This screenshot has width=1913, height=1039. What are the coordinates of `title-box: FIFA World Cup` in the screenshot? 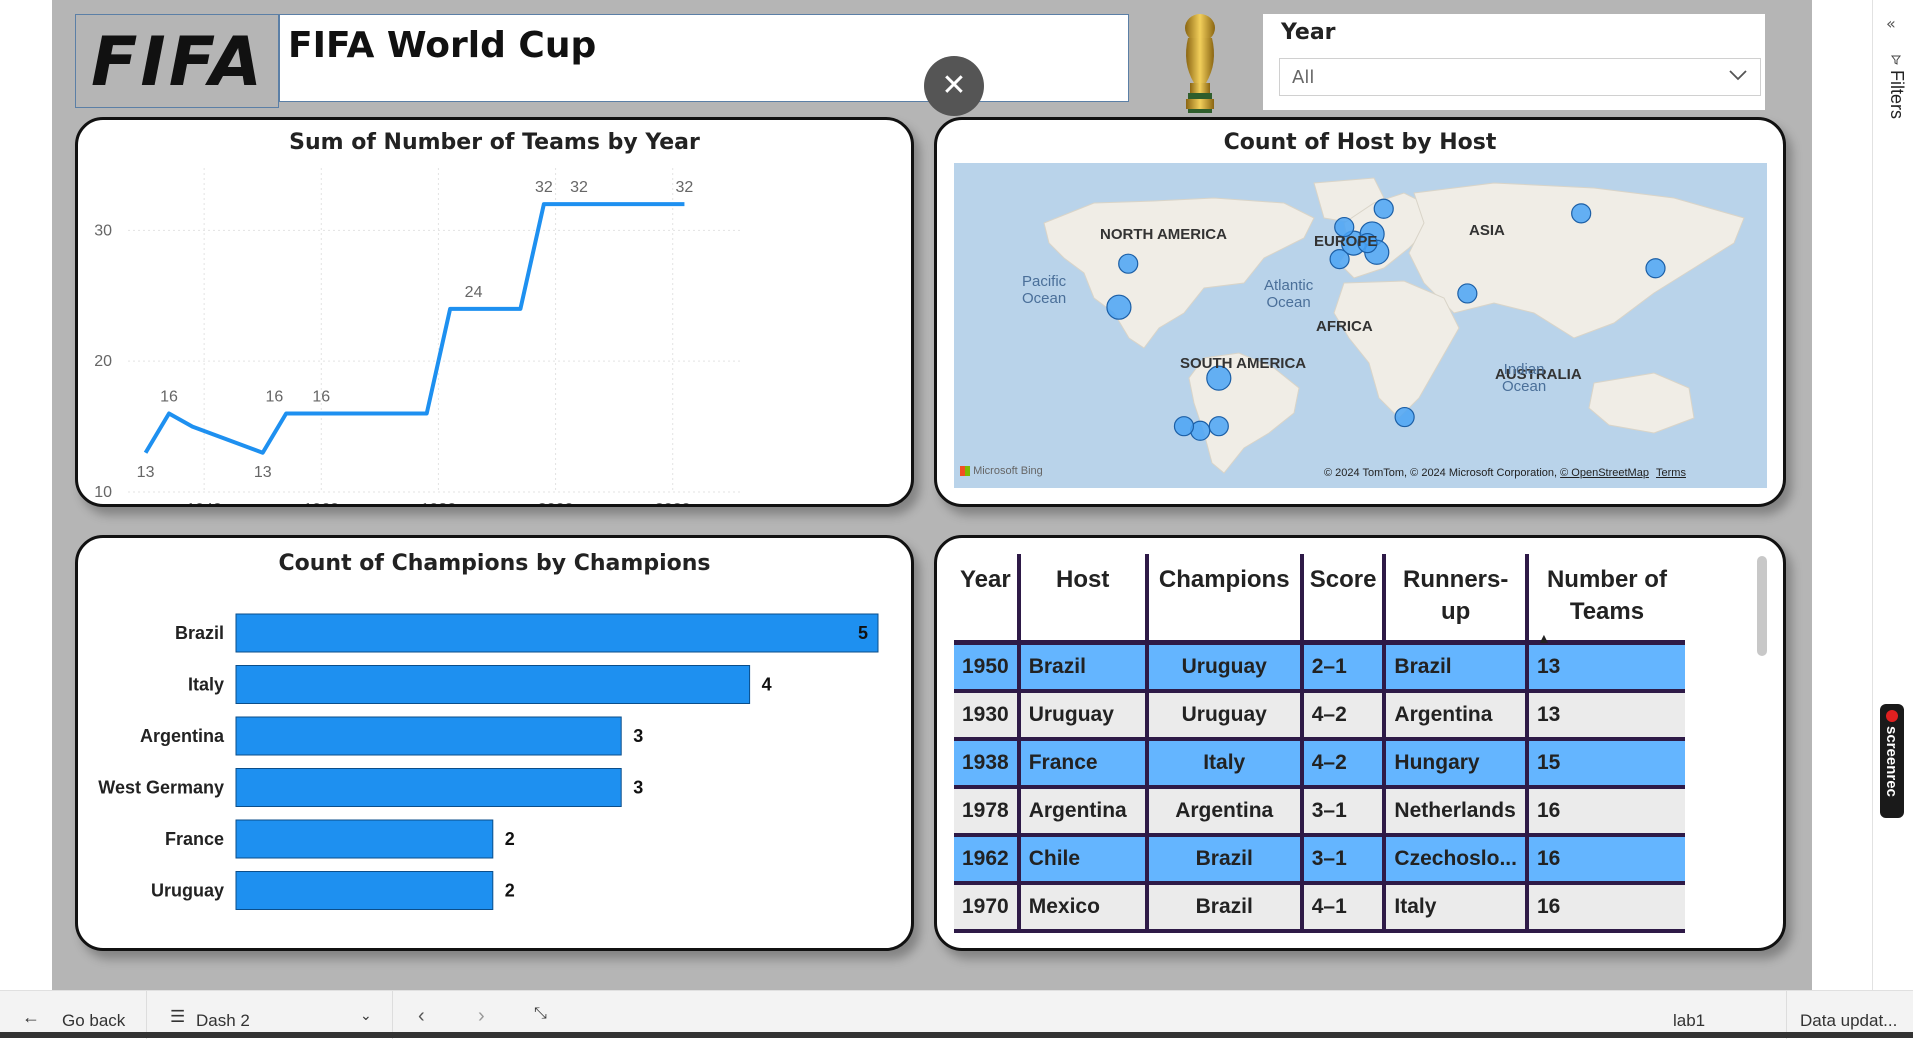 It's located at (704, 58).